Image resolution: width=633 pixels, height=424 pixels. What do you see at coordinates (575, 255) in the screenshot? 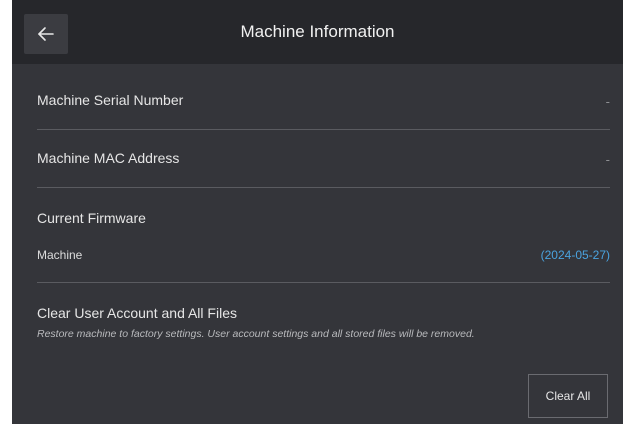
I see `firmware-machine-version: (2024-05-27)` at bounding box center [575, 255].